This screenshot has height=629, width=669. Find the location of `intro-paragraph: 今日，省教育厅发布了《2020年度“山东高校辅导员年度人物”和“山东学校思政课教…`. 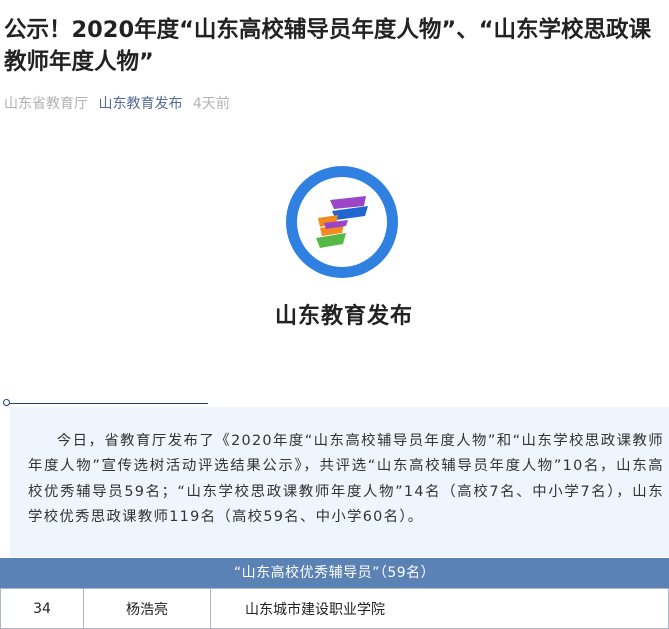

intro-paragraph: 今日，省教育厅发布了《2020年度“山东高校辅导员年度人物”和“山东学校思政课教… is located at coordinates (346, 479).